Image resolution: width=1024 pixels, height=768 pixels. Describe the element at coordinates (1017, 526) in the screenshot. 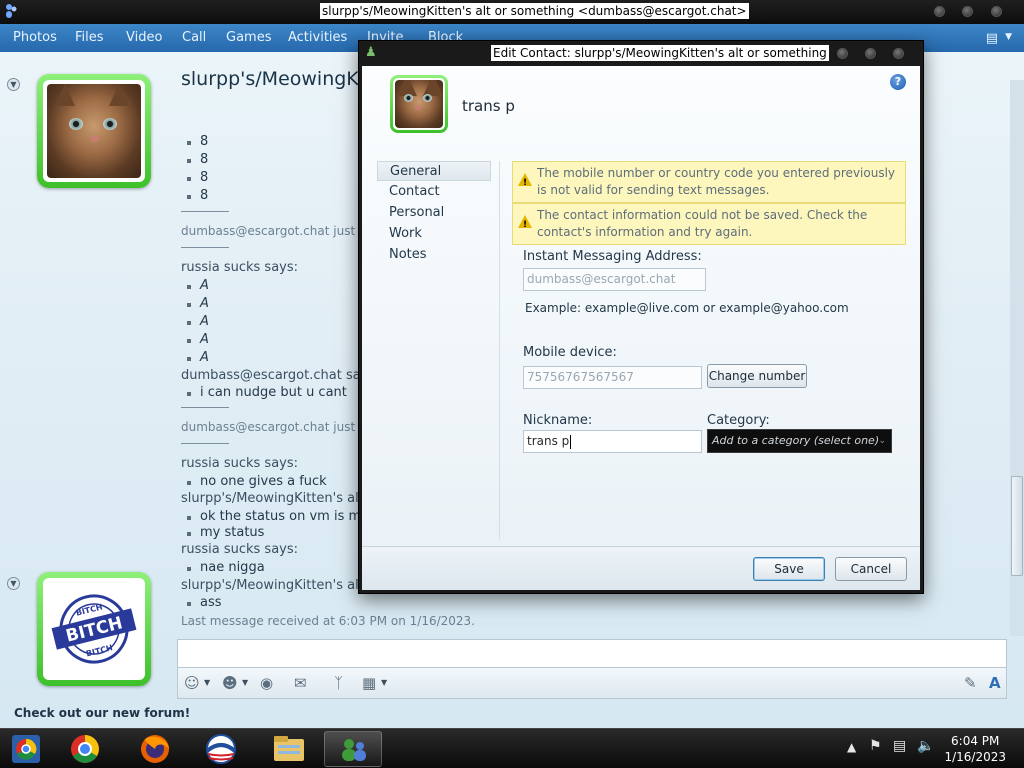

I see `scrollbar-thumb` at that location.